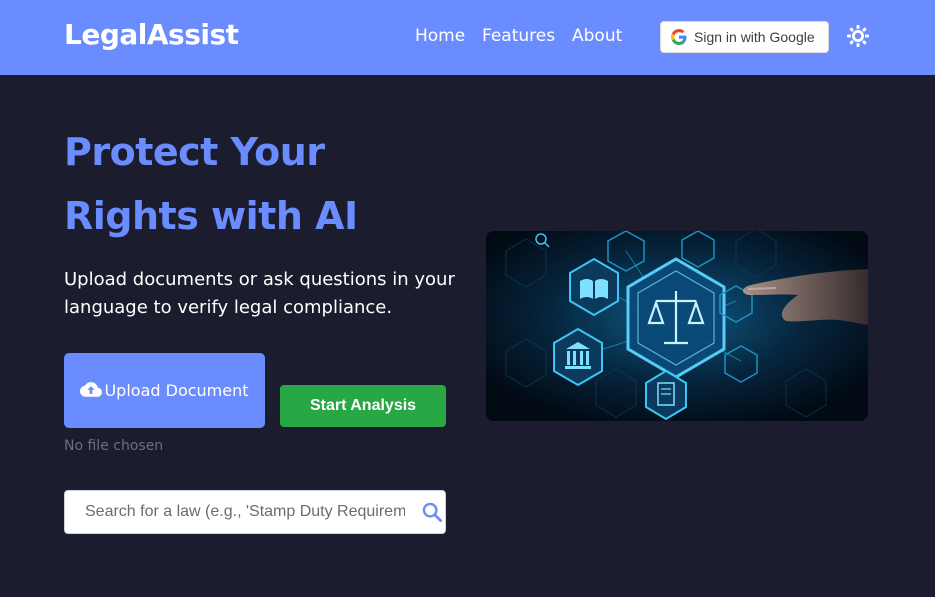 Image resolution: width=935 pixels, height=597 pixels. I want to click on search-box, so click(255, 512).